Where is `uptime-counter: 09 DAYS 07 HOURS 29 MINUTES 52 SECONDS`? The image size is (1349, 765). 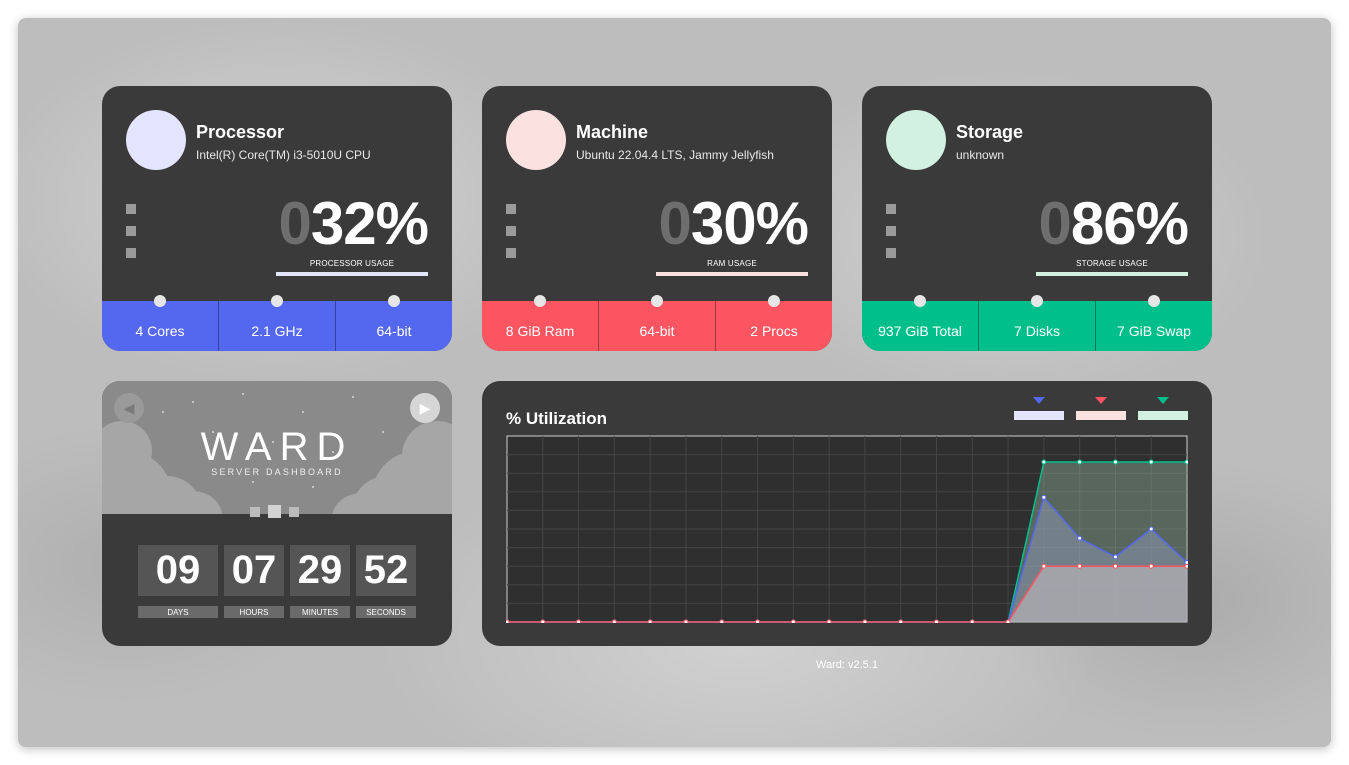 uptime-counter: 09 DAYS 07 HOURS 29 MINUTES 52 SECONDS is located at coordinates (280, 581).